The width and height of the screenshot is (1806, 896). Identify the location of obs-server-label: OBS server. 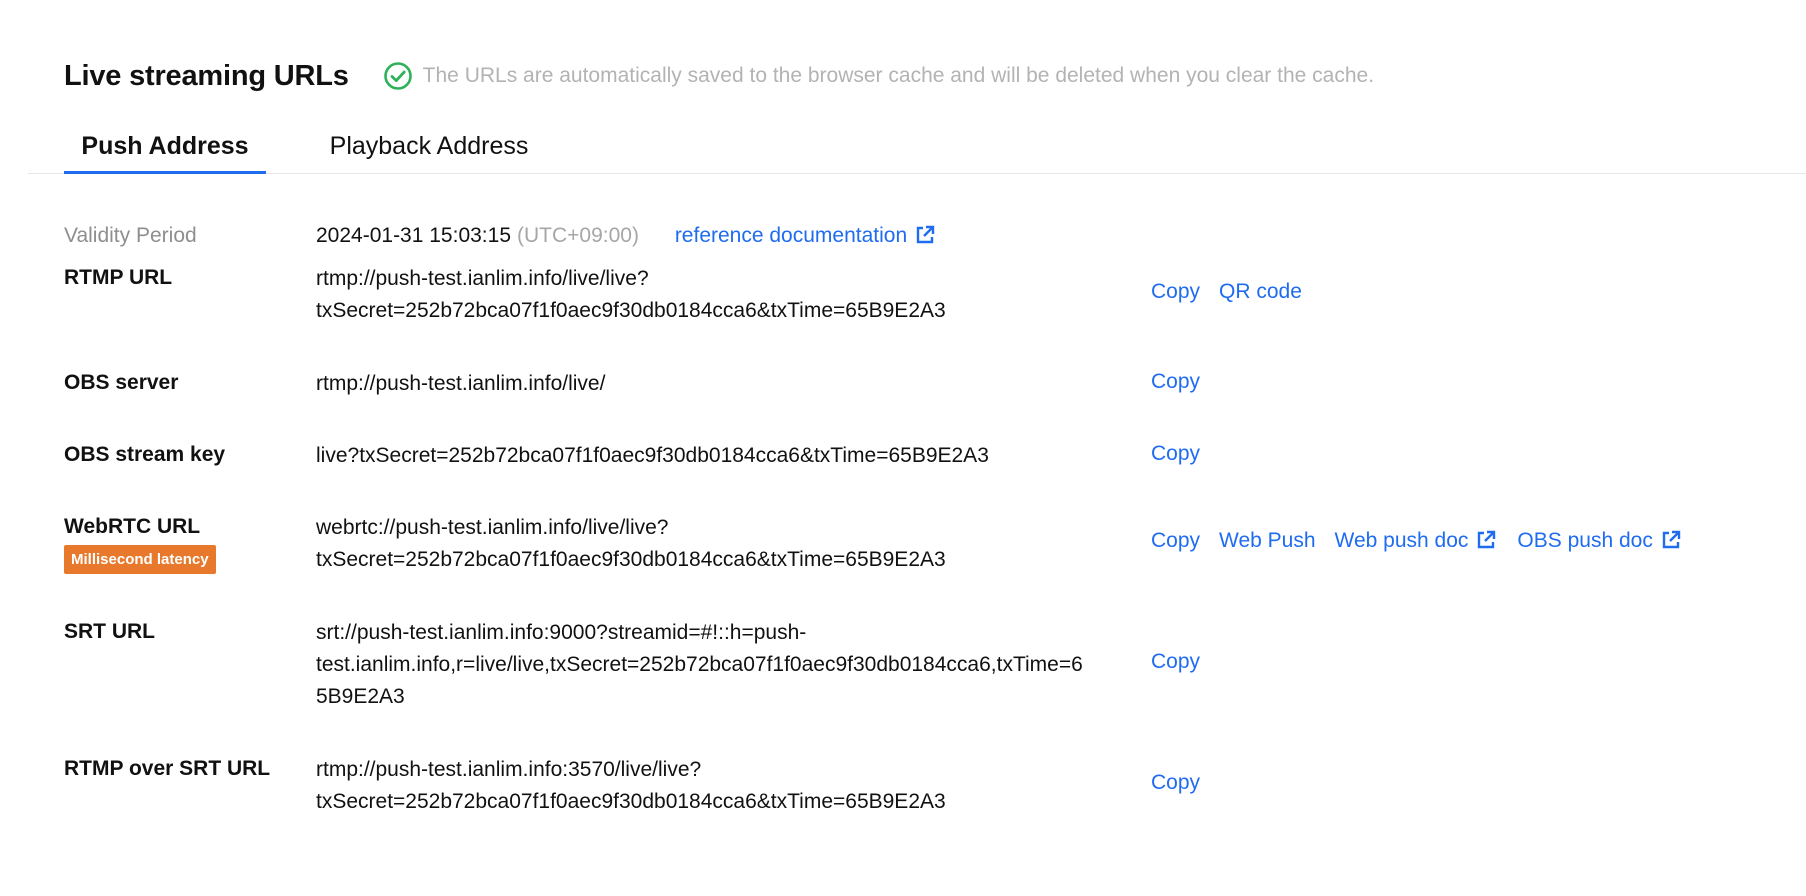
(121, 382).